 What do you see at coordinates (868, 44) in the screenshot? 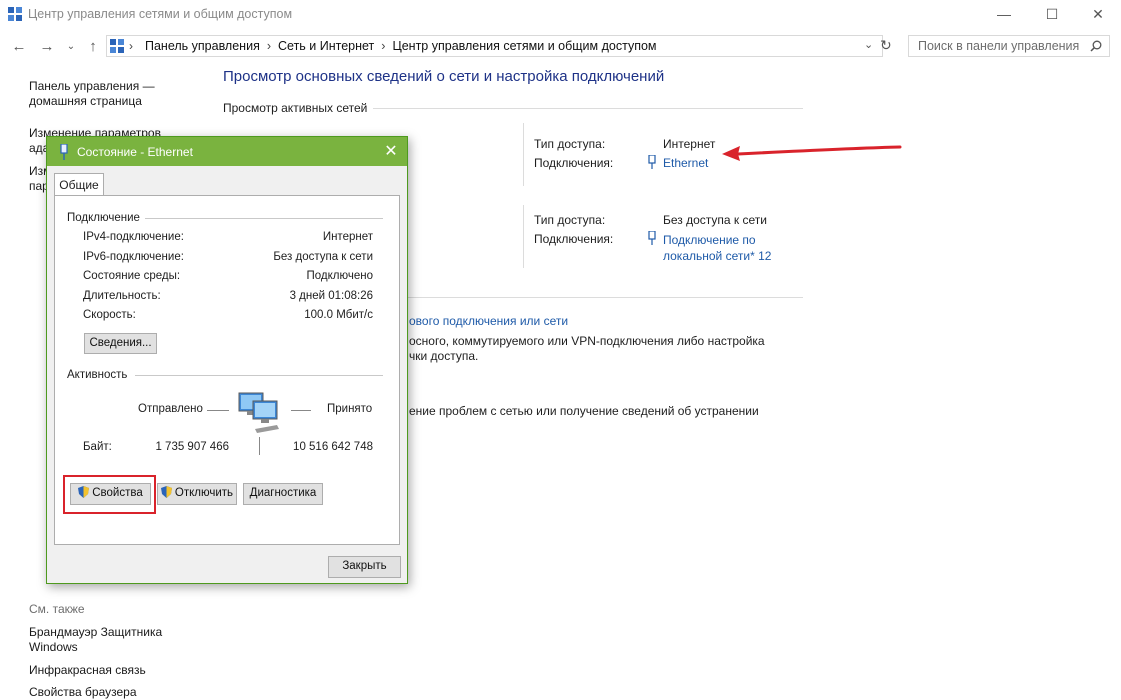
I see `address-dropdown-icon: ⌄` at bounding box center [868, 44].